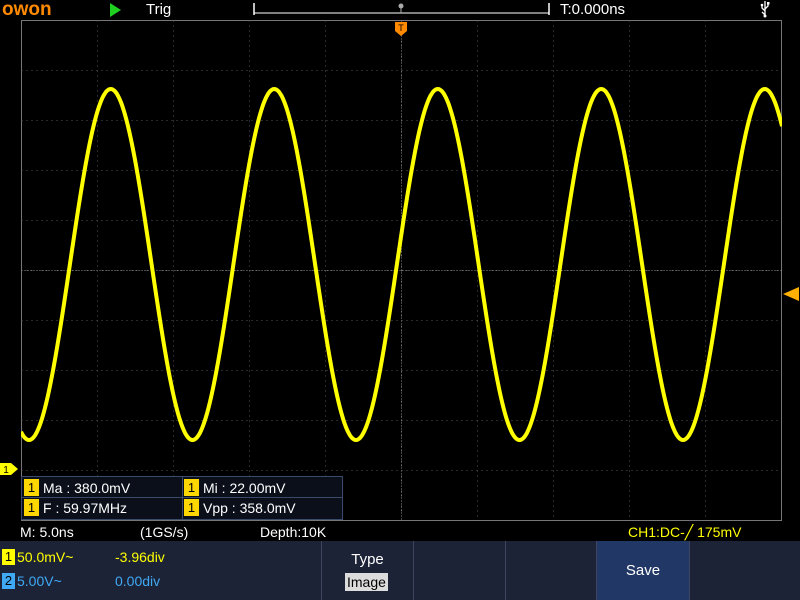 The width and height of the screenshot is (800, 600). I want to click on save-button: Save, so click(643, 570).